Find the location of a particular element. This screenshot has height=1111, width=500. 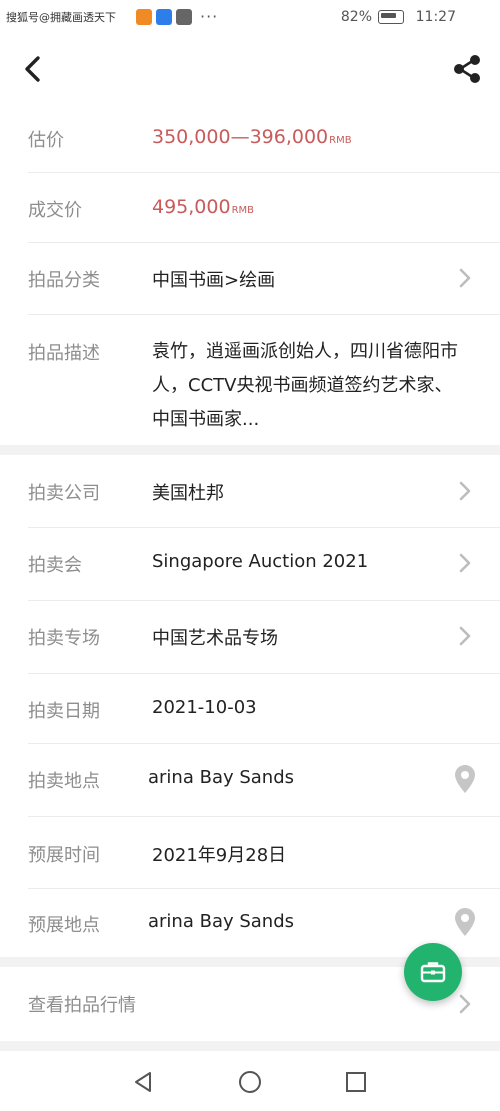

preview-time-label: 预展时间 is located at coordinates (64, 855).